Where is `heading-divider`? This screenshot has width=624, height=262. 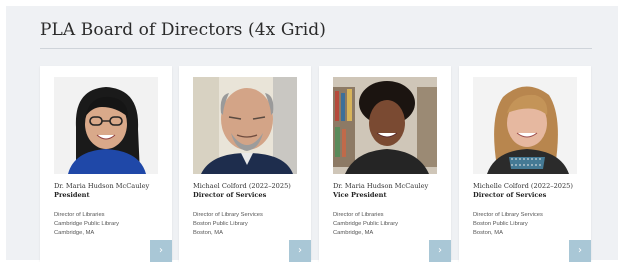
heading-divider is located at coordinates (316, 48).